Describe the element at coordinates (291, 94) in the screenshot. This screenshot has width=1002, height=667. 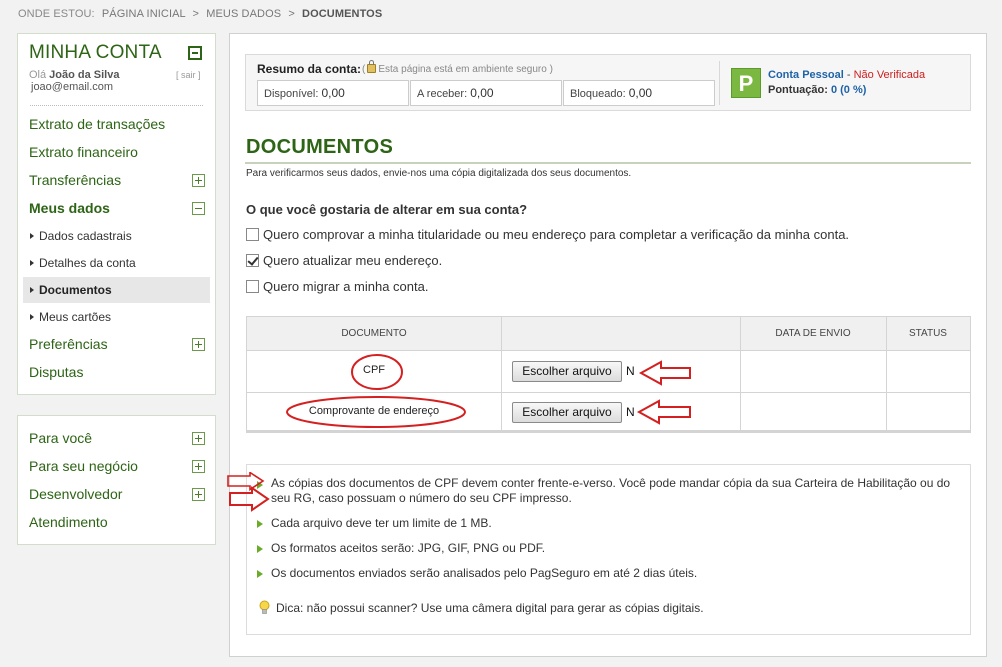
I see `balance-label: Disponível:` at that location.